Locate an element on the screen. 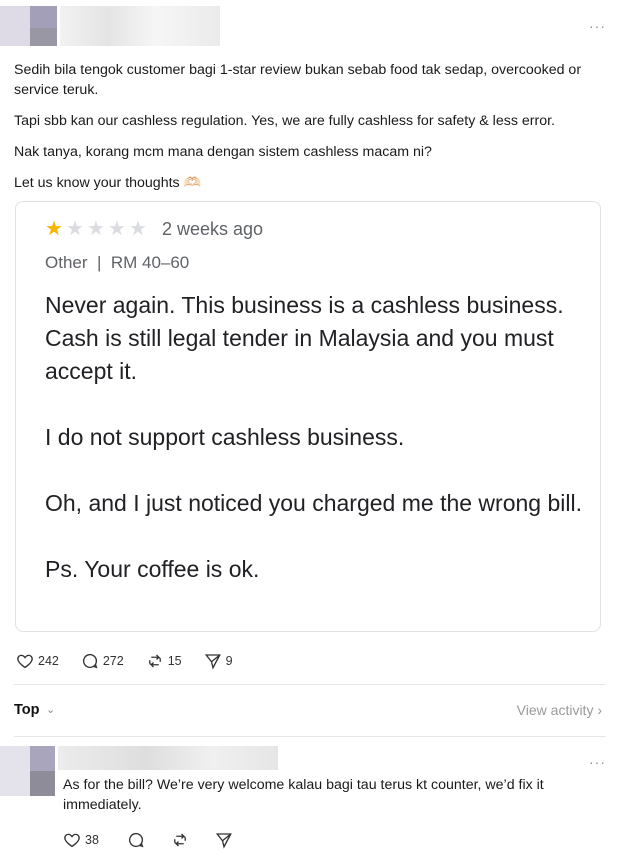 The image size is (619, 856). share-button: 9 is located at coordinates (218, 661).